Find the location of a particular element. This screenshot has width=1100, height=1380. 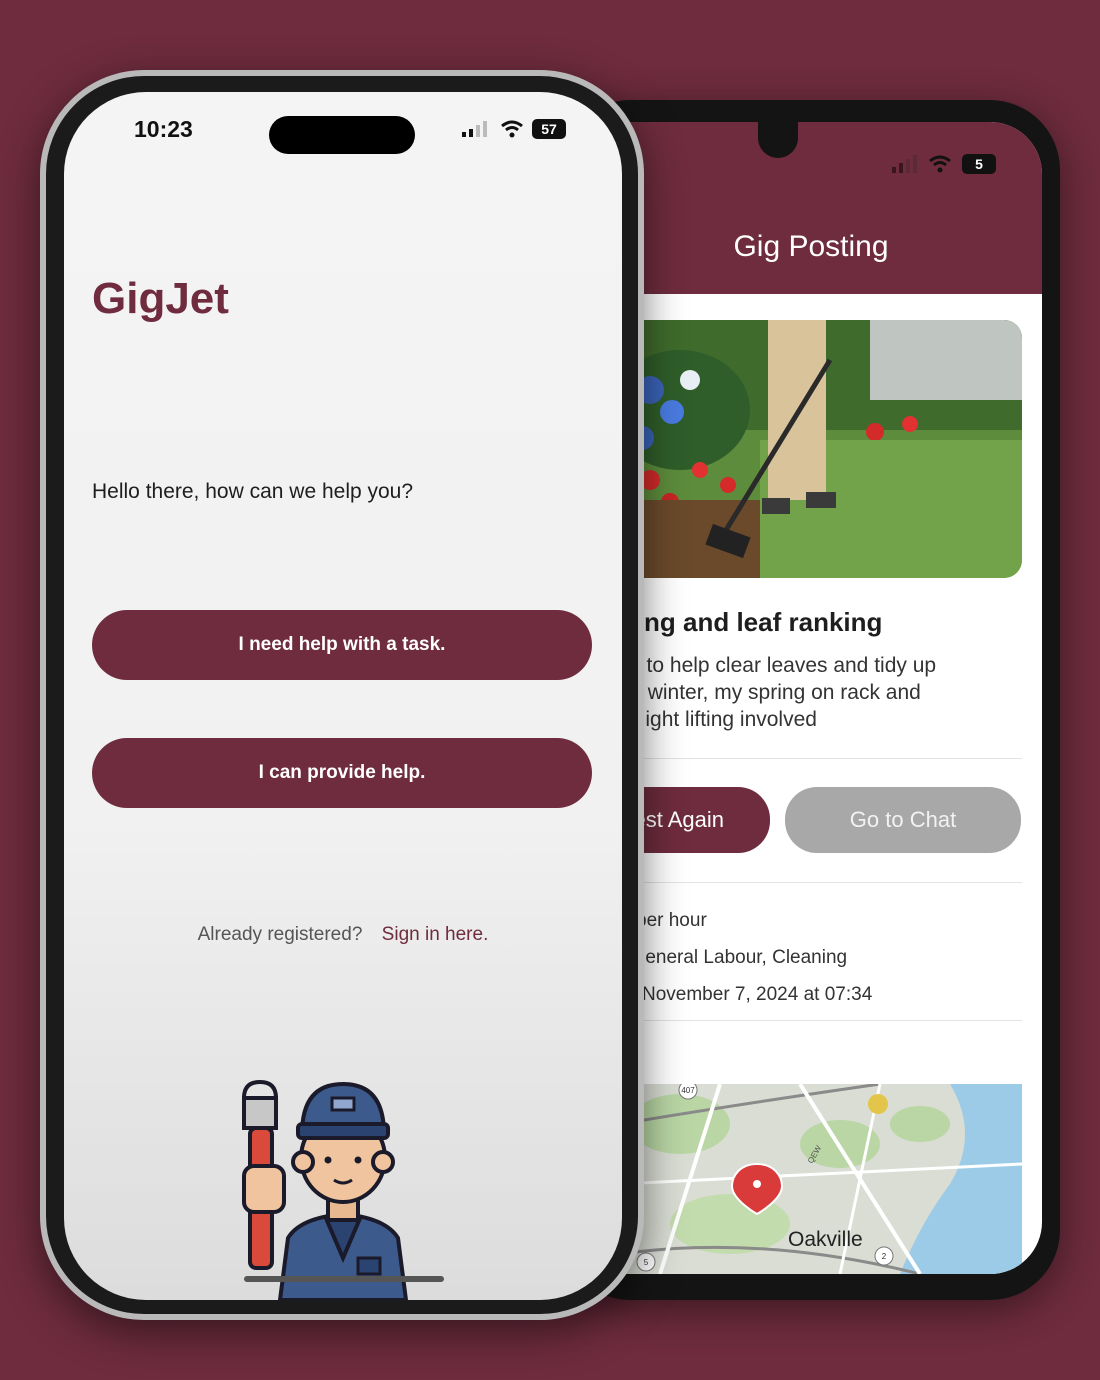

highway-badge: 2 is located at coordinates (884, 1256).